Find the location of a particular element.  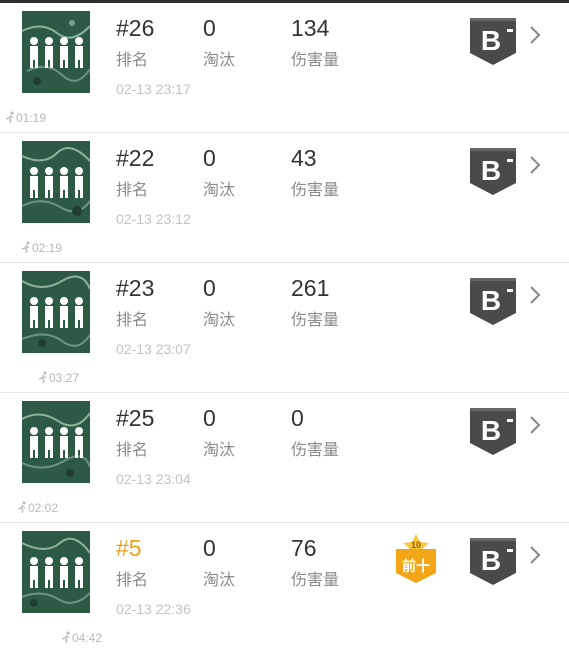

match-time: 02-13 22:36 is located at coordinates (153, 609).